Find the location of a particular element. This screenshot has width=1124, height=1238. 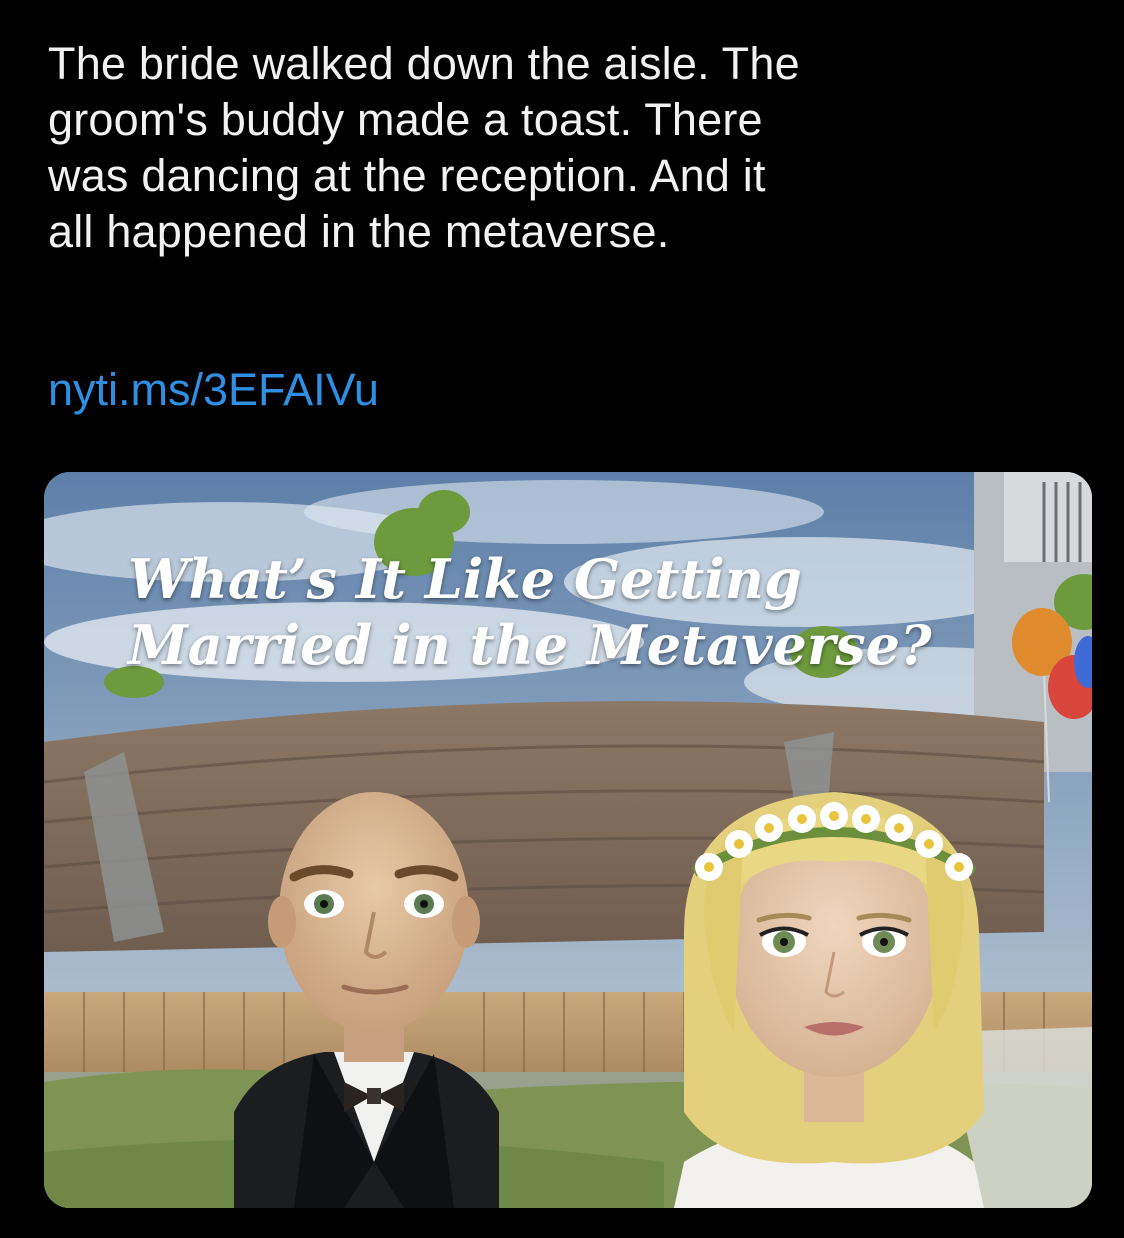

tweet-text-line: The bride walked down the aisle. The is located at coordinates (424, 63).